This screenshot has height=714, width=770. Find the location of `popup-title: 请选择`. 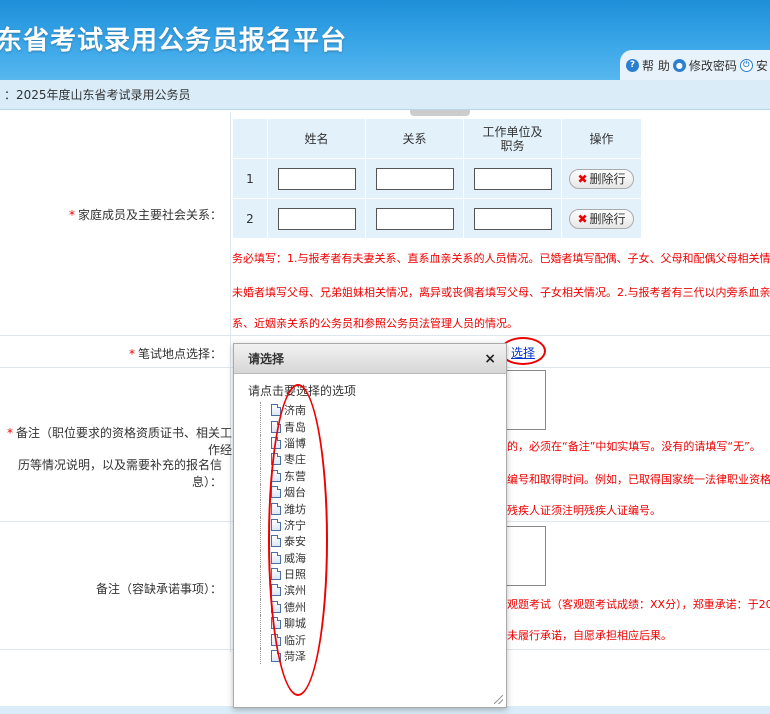

popup-title: 请选择 is located at coordinates (266, 359).